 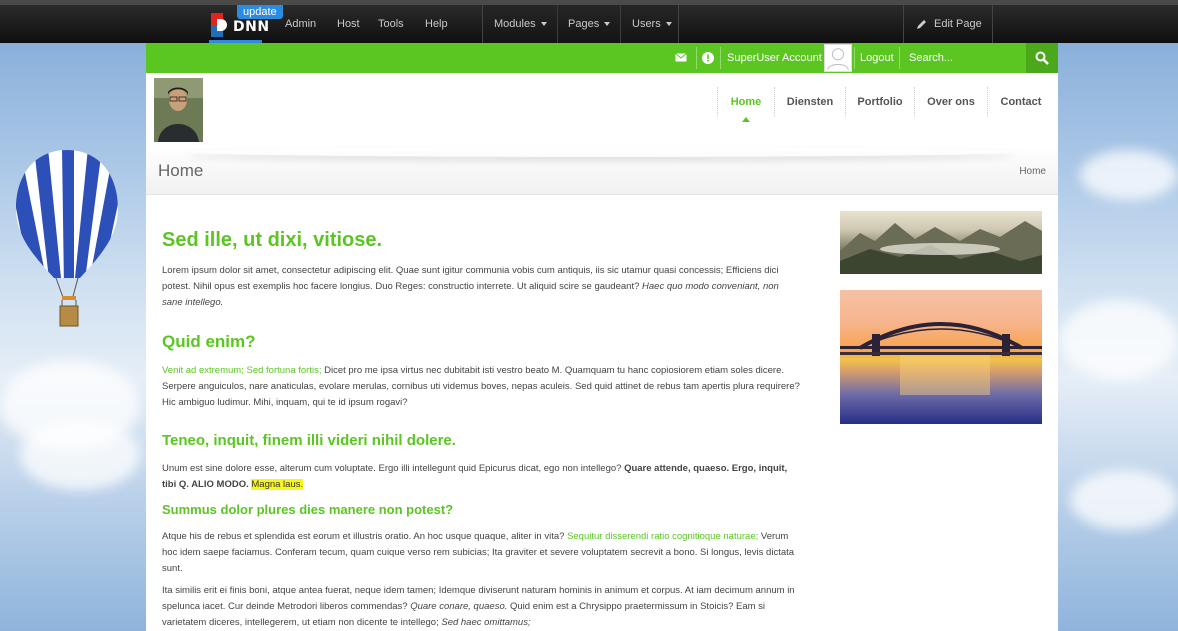 I want to click on default-avatar-icon, so click(x=838, y=59).